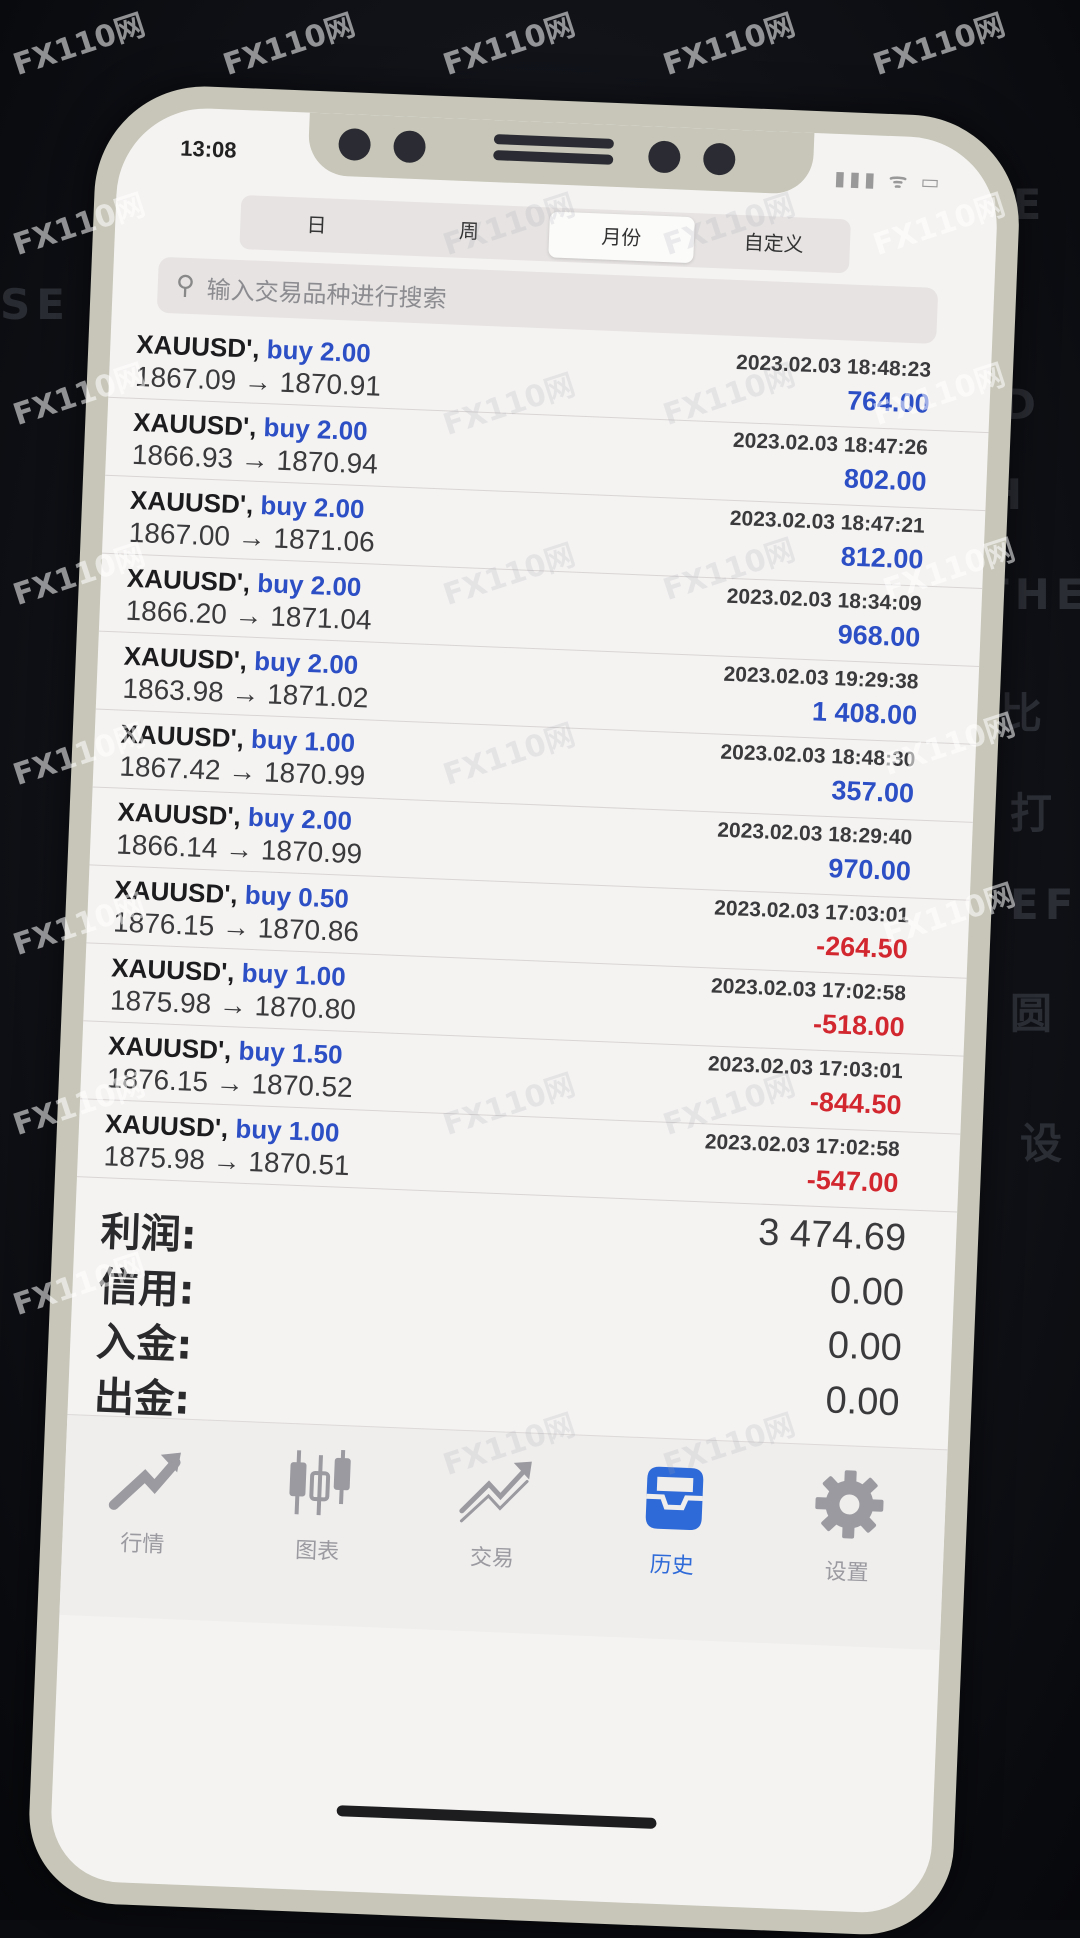 The image size is (1080, 1938). I want to click on trade-profit: -518.00, so click(859, 1025).